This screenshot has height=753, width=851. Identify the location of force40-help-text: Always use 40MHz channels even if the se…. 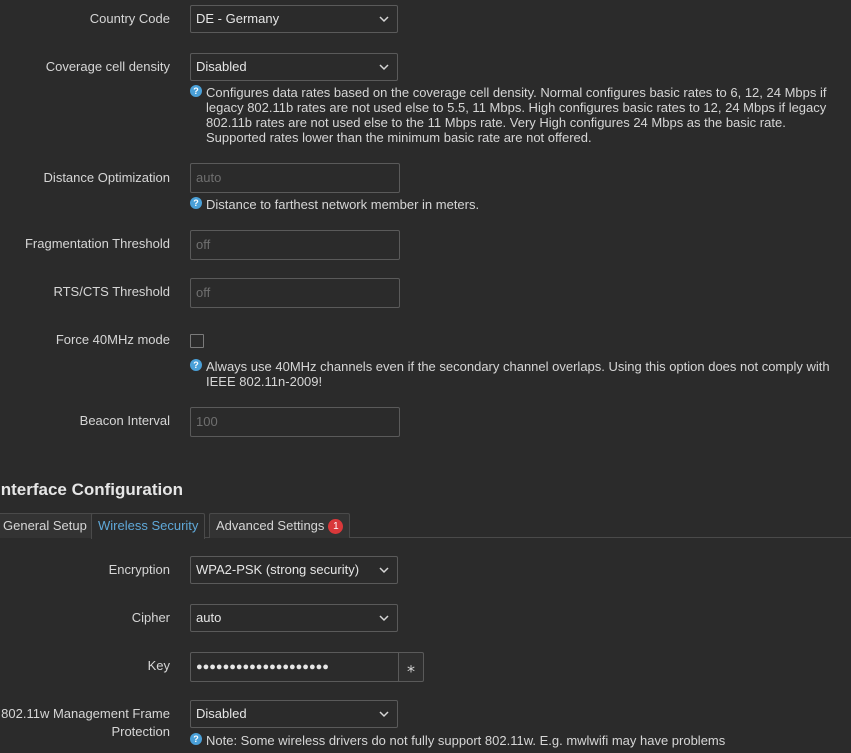
(518, 374).